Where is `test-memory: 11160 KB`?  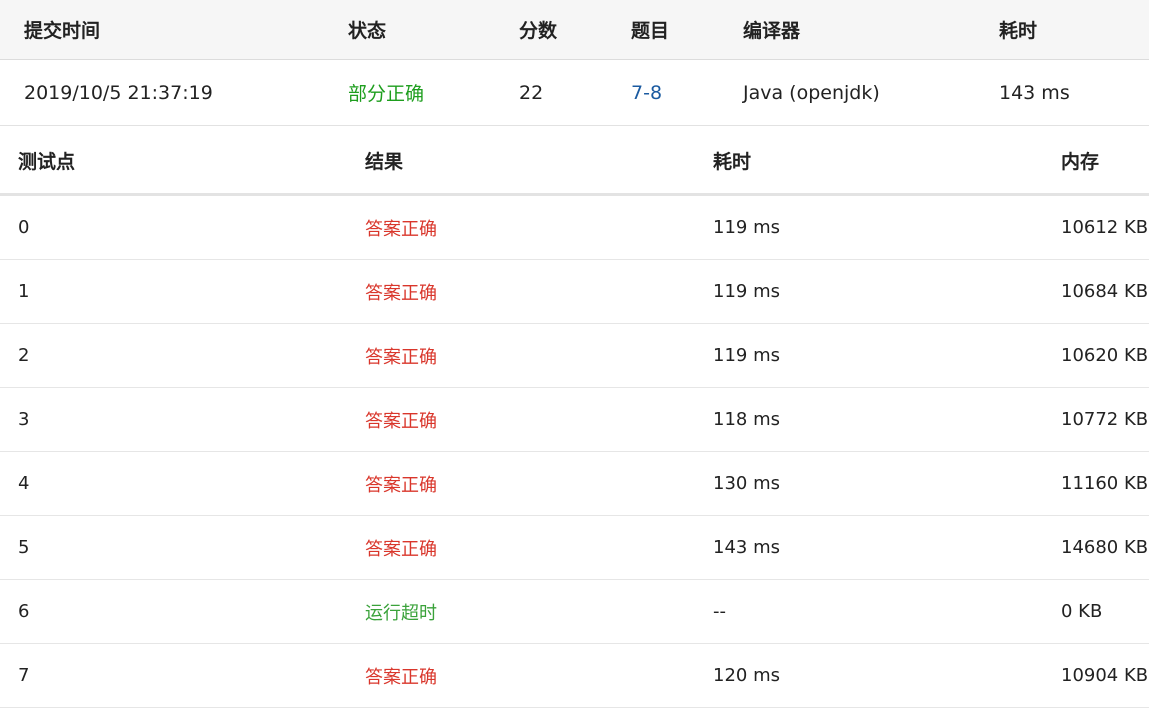
test-memory: 11160 KB is located at coordinates (1105, 483).